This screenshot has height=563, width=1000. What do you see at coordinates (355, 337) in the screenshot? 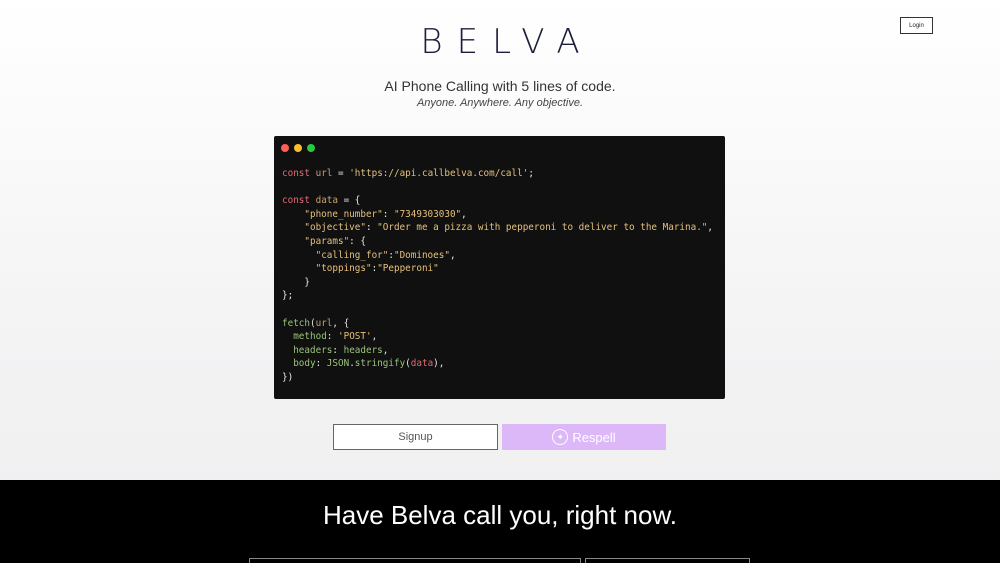
I see `code-method: 'POST'` at bounding box center [355, 337].